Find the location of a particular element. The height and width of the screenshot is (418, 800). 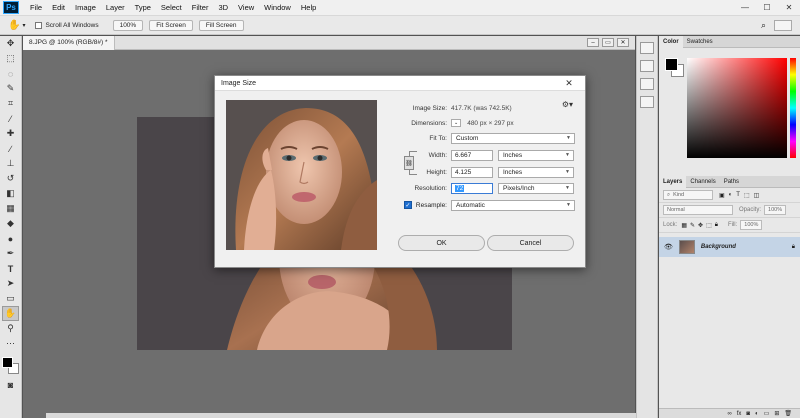

adjustments-panel-icon is located at coordinates (647, 84).